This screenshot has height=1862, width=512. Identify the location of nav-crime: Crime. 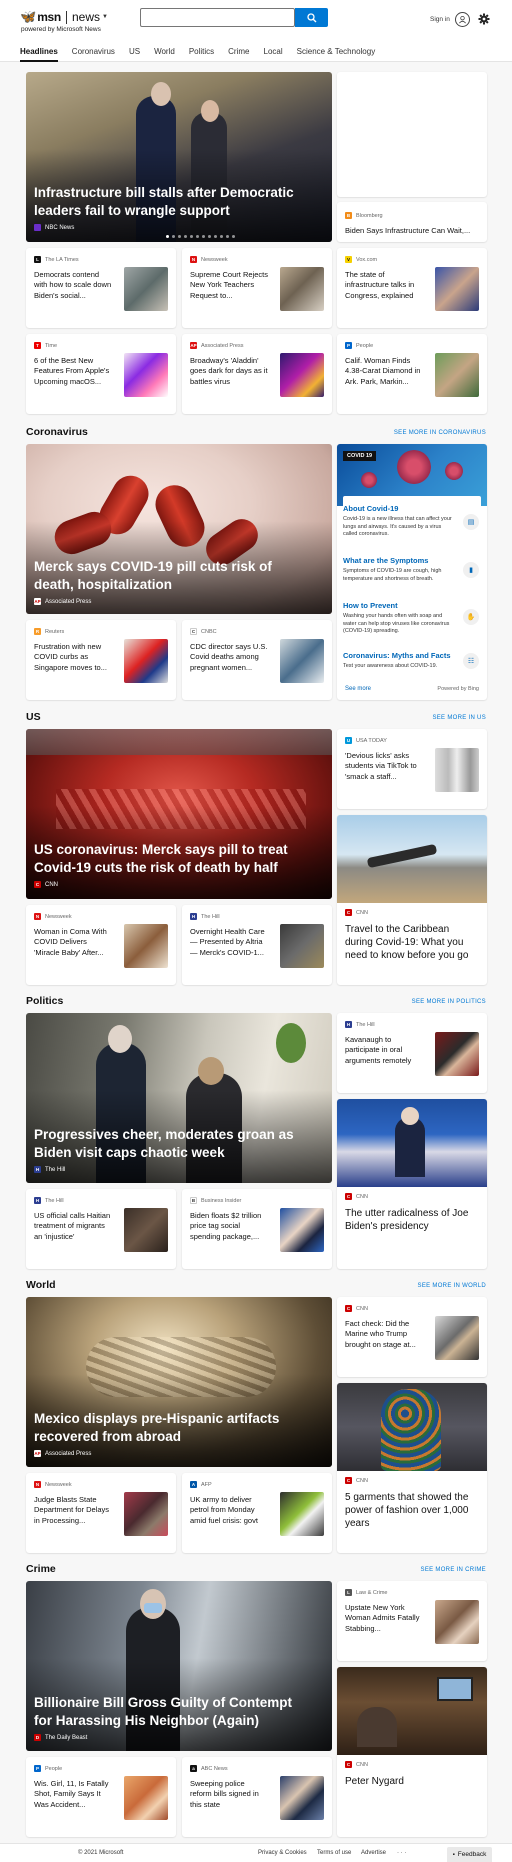
(238, 53).